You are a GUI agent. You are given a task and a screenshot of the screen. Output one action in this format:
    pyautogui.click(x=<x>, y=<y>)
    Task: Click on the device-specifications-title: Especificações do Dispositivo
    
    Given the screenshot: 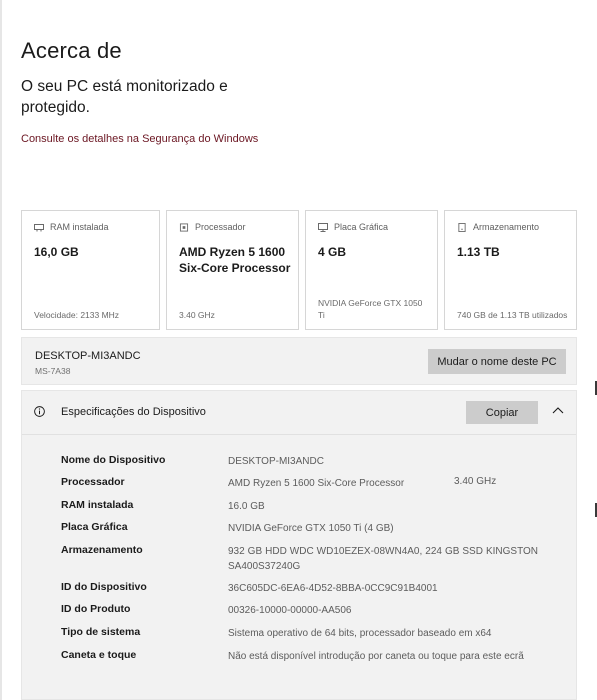 What is the action you would take?
    pyautogui.click(x=133, y=412)
    